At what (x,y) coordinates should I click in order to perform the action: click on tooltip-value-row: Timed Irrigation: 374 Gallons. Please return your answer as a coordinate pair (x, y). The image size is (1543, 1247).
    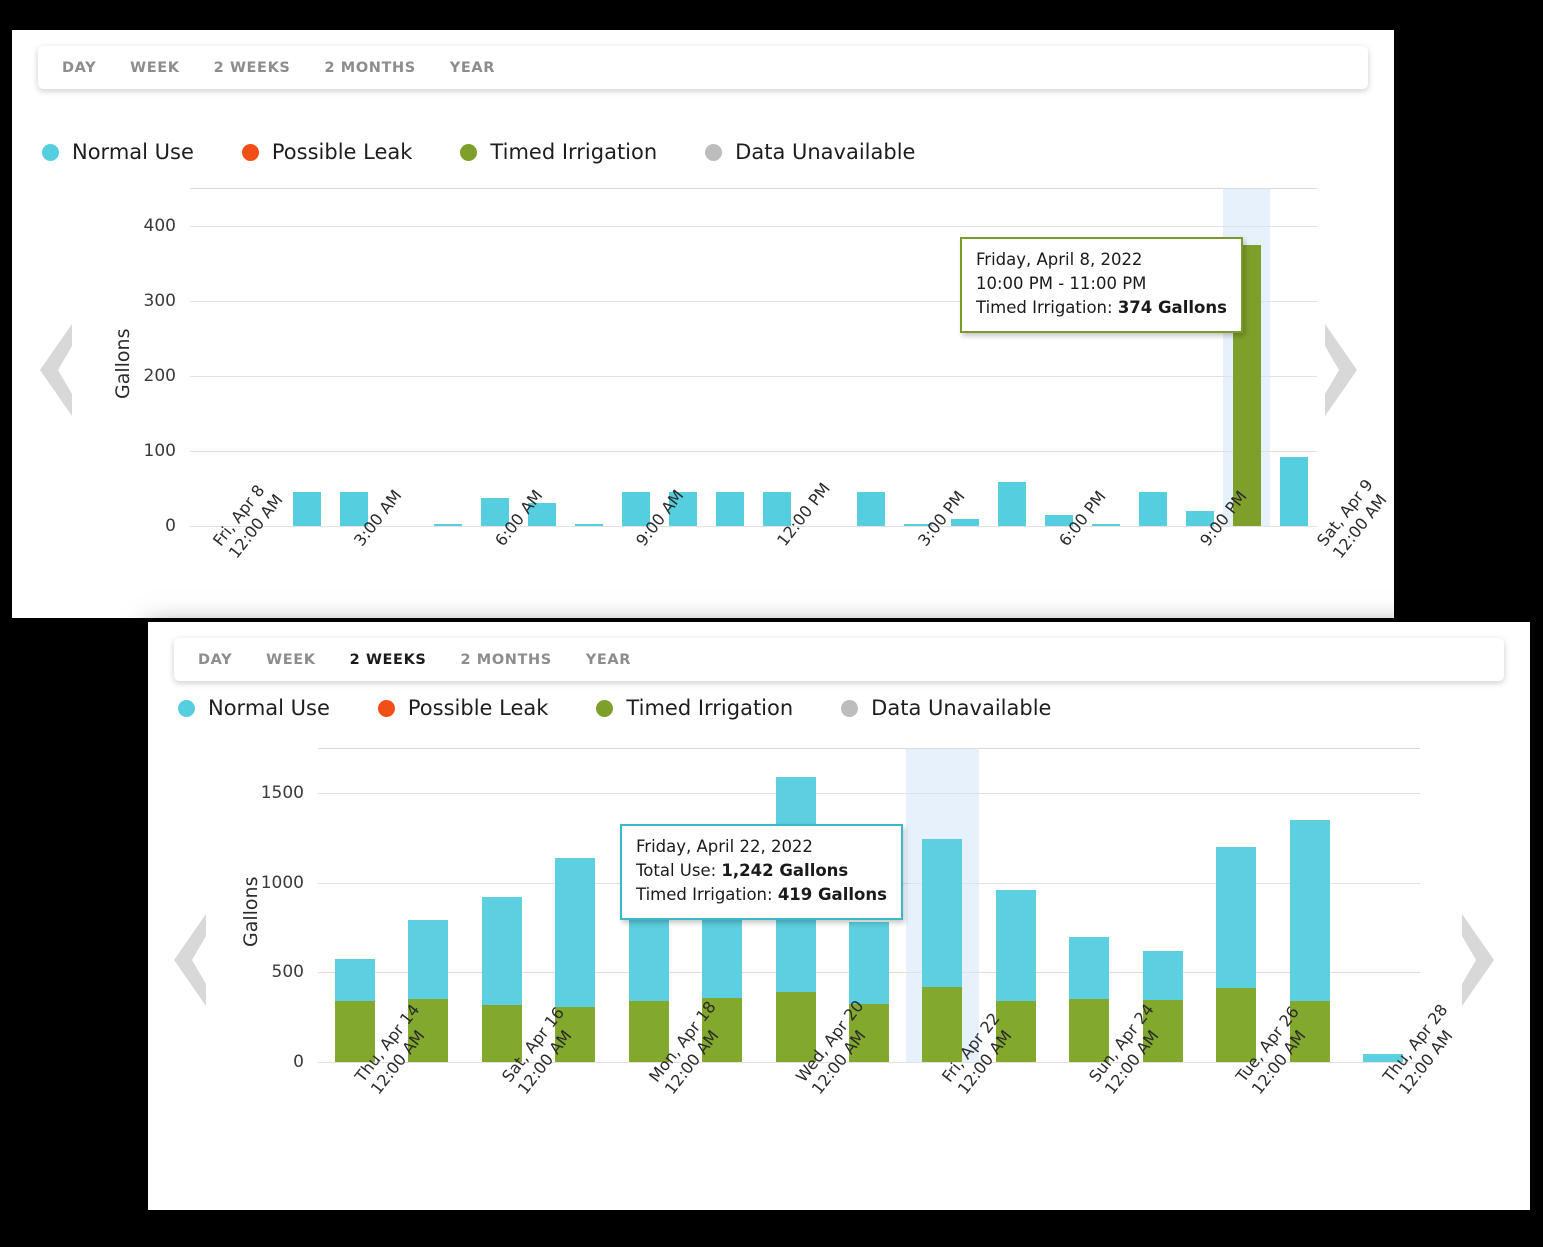
    Looking at the image, I should click on (1101, 308).